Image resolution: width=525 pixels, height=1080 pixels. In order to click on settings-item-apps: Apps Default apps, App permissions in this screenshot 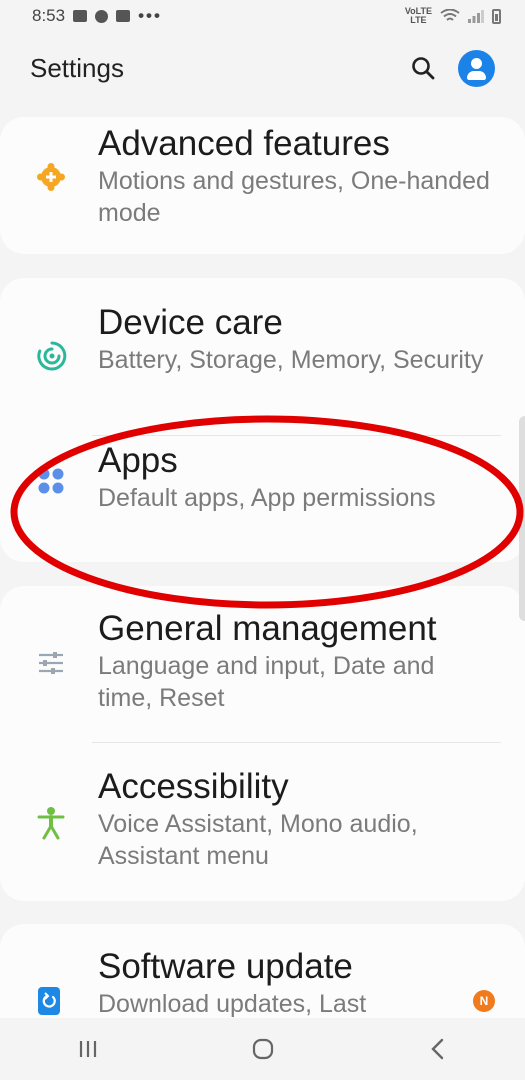, I will do `click(262, 499)`.